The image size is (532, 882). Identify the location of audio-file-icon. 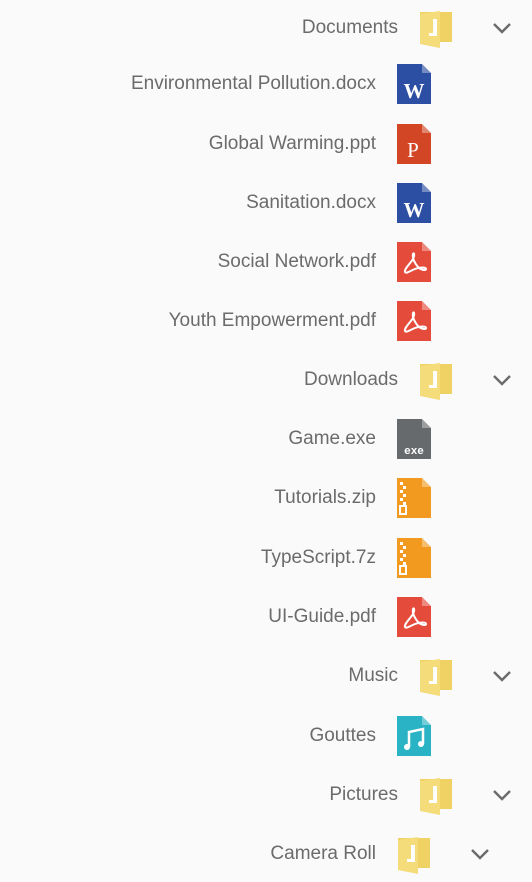
(414, 736).